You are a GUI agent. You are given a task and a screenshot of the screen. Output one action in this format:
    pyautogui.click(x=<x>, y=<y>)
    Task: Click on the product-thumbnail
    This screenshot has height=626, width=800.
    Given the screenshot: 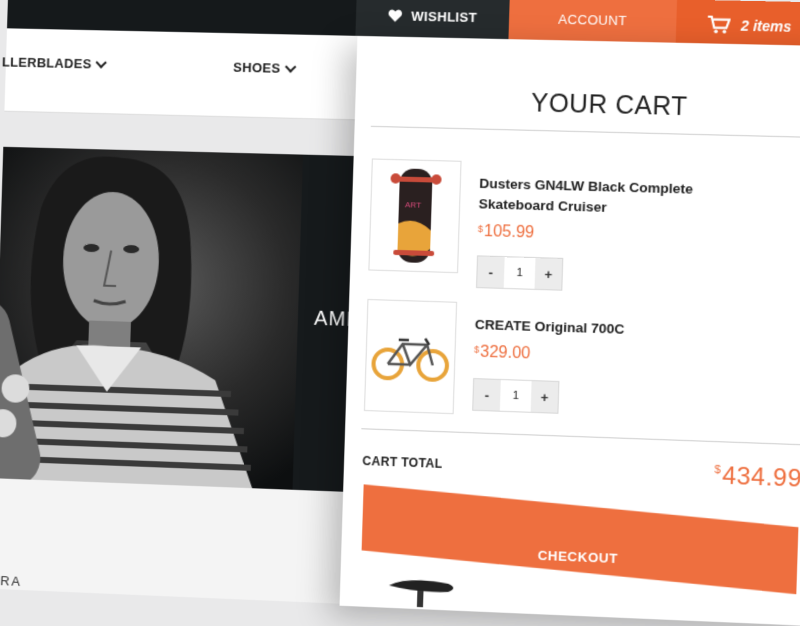 What is the action you would take?
    pyautogui.click(x=410, y=356)
    